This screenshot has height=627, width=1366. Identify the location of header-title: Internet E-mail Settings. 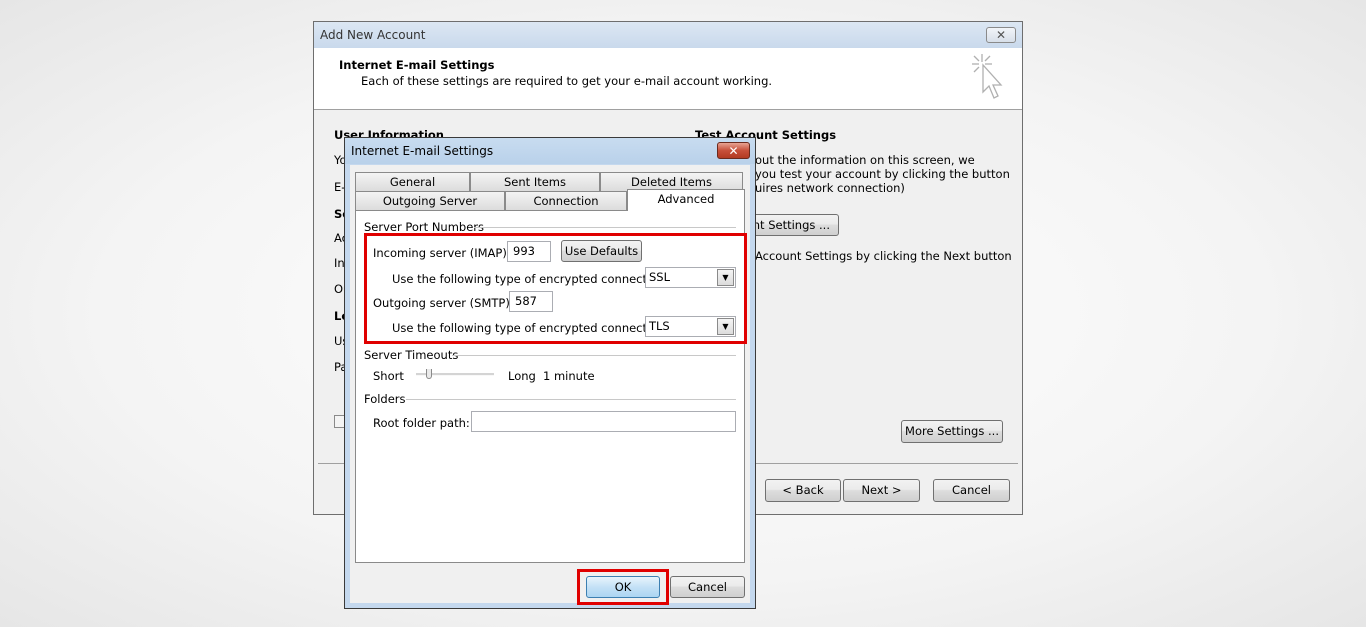
(417, 65).